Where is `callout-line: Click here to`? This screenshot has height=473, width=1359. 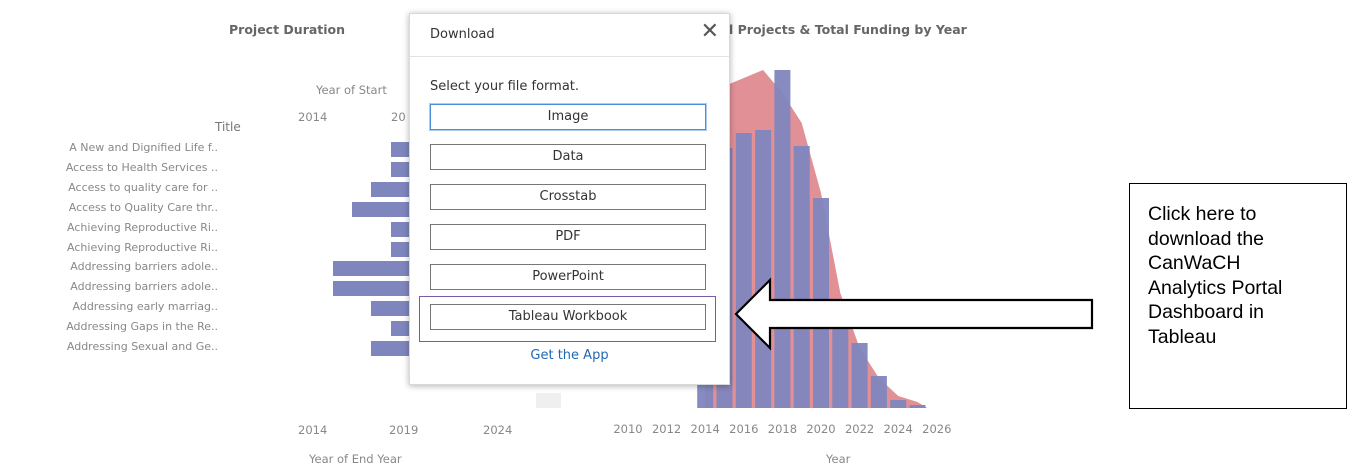
callout-line: Click here to is located at coordinates (1202, 214).